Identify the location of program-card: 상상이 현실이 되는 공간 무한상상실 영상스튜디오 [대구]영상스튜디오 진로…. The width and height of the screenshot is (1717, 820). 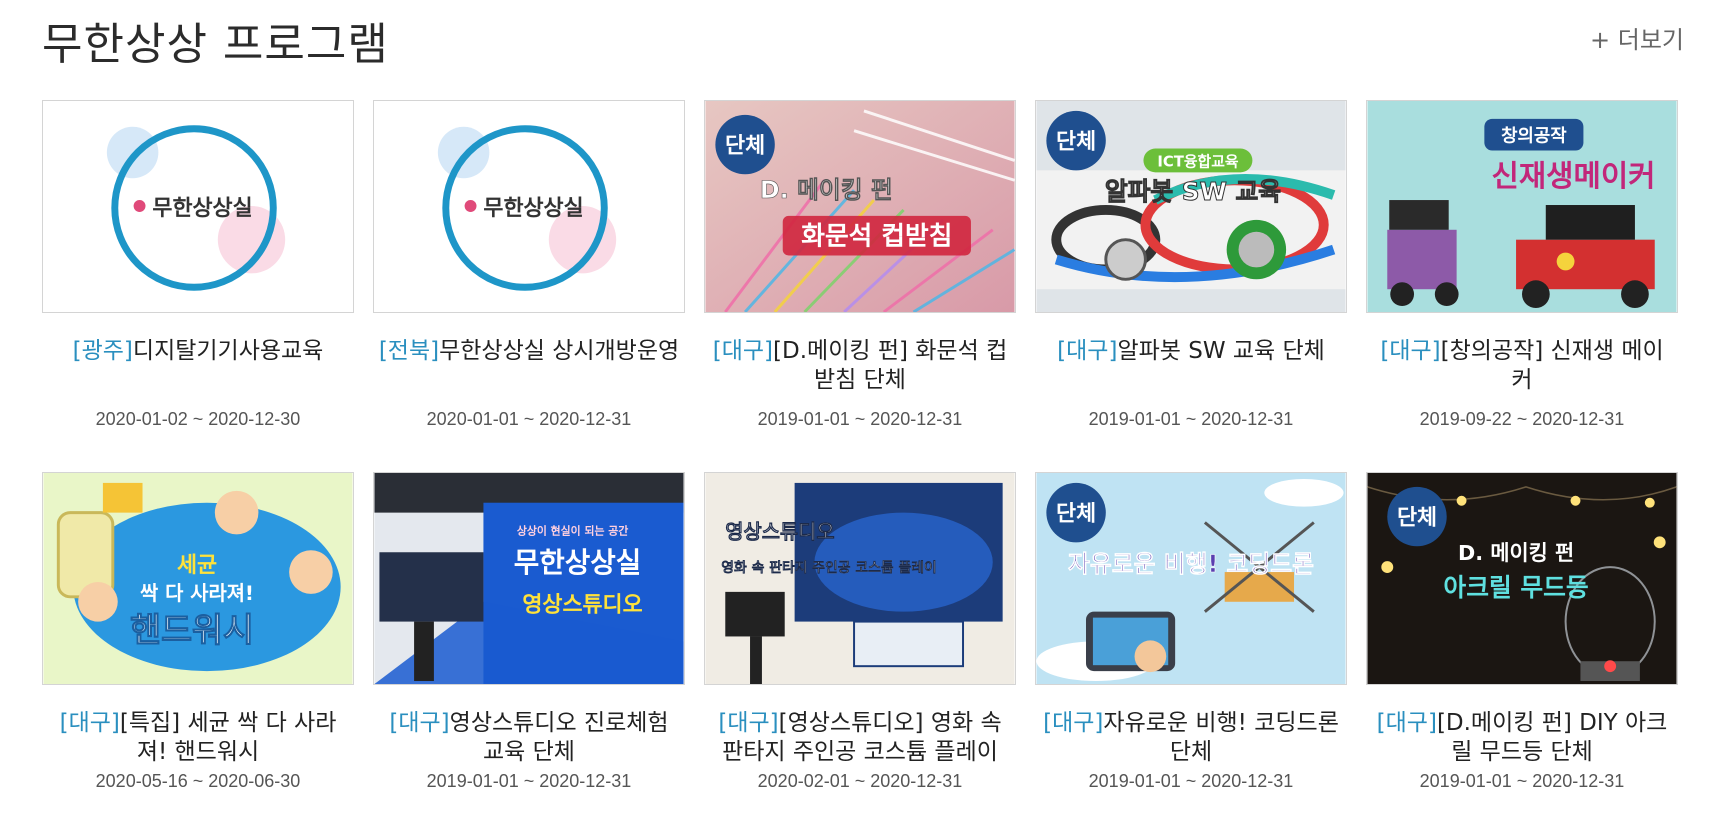
(529, 643).